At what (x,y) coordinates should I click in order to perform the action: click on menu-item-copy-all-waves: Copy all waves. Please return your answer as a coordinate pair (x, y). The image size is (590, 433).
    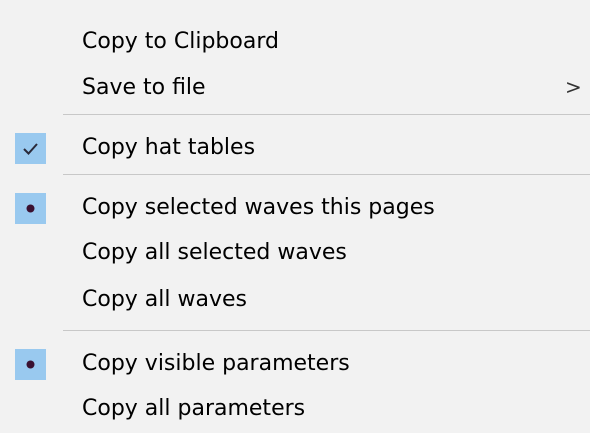
    Looking at the image, I should click on (295, 300).